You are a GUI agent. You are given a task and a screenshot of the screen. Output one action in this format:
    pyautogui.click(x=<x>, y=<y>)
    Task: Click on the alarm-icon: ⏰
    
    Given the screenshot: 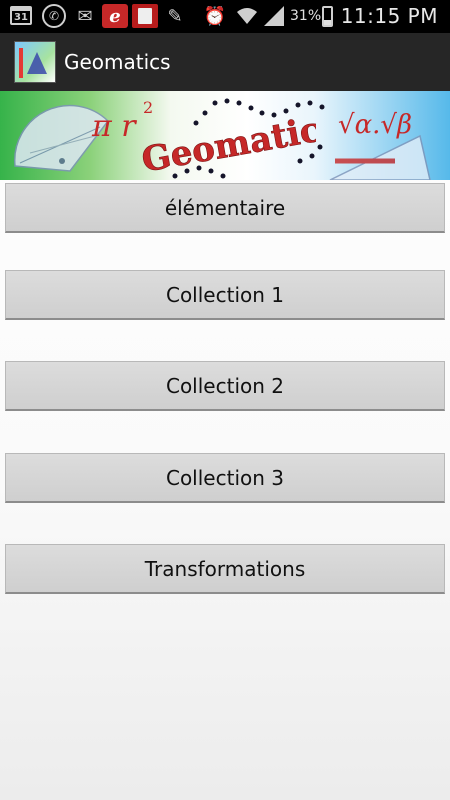 What is the action you would take?
    pyautogui.click(x=215, y=16)
    